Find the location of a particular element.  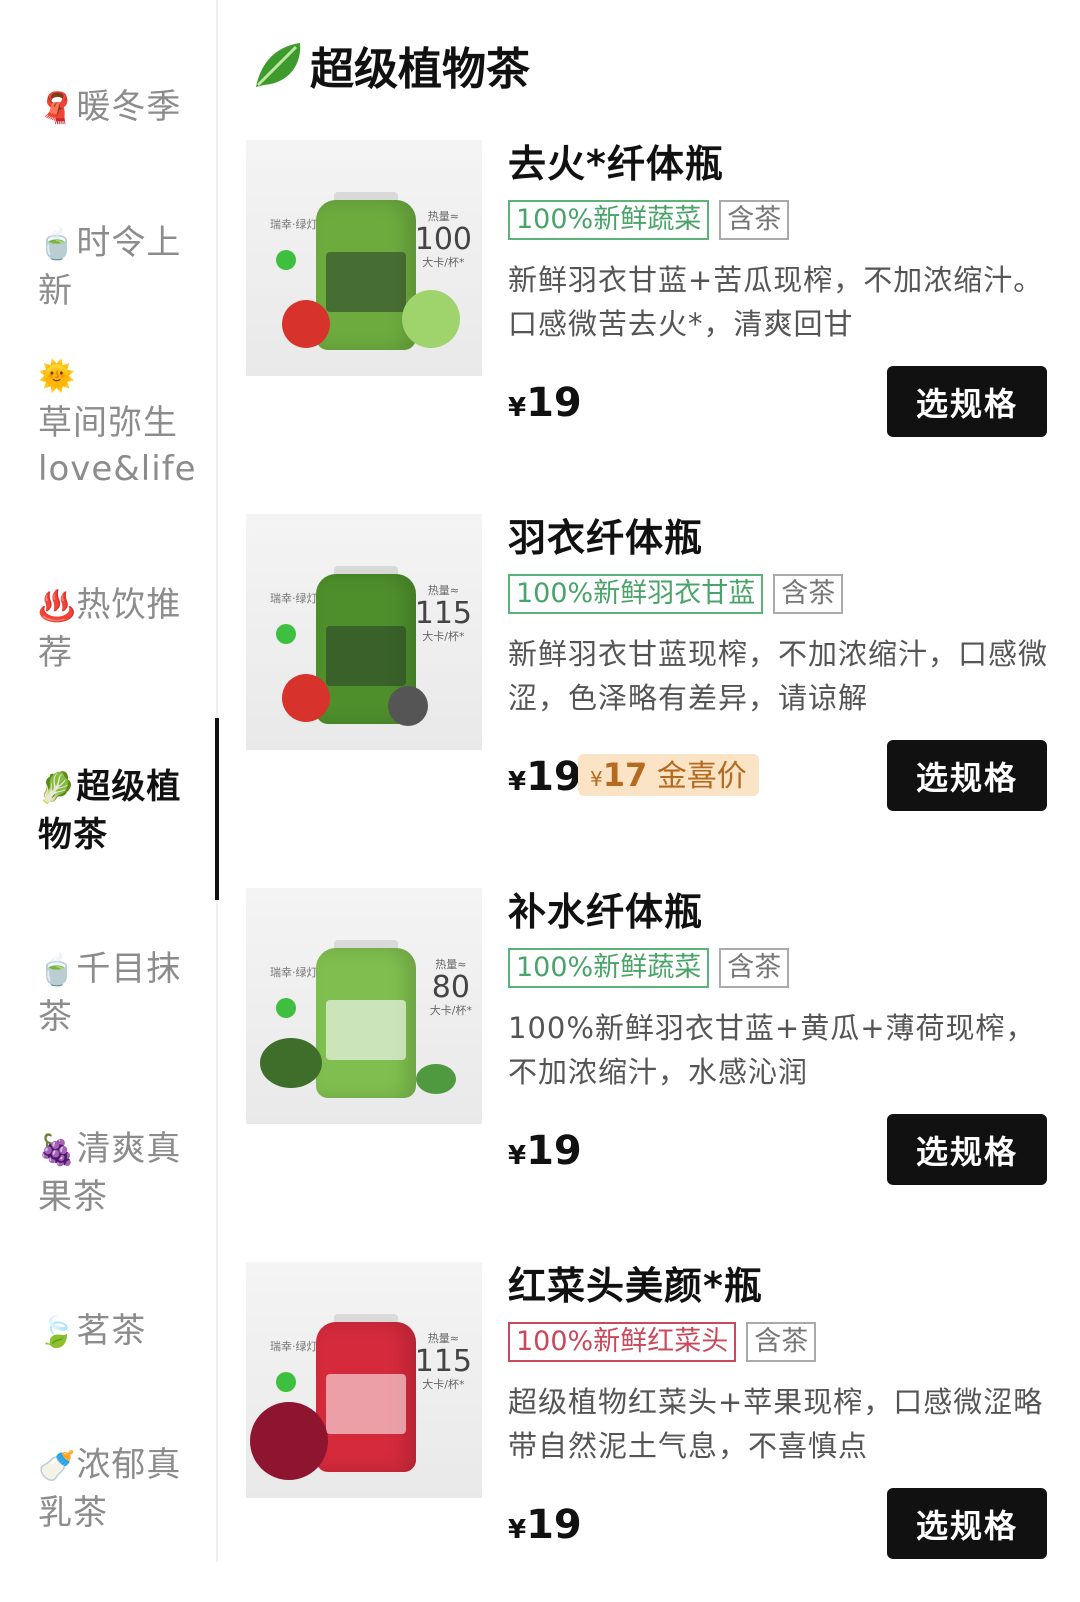

sidebar-item-super-plant-tea: 🥬超级植 物茶 is located at coordinates (118, 811).